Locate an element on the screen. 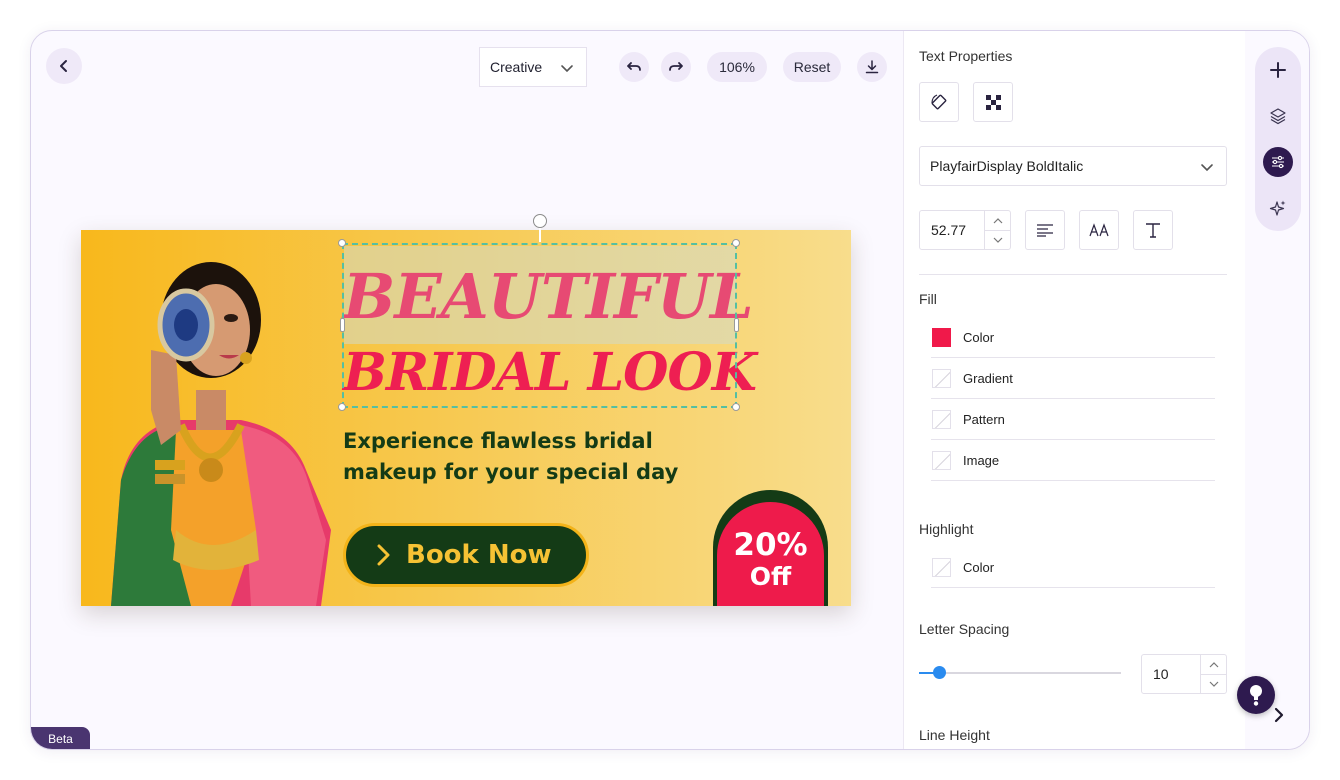 This screenshot has width=1340, height=780. highlight-option-color: Color is located at coordinates (1073, 567).